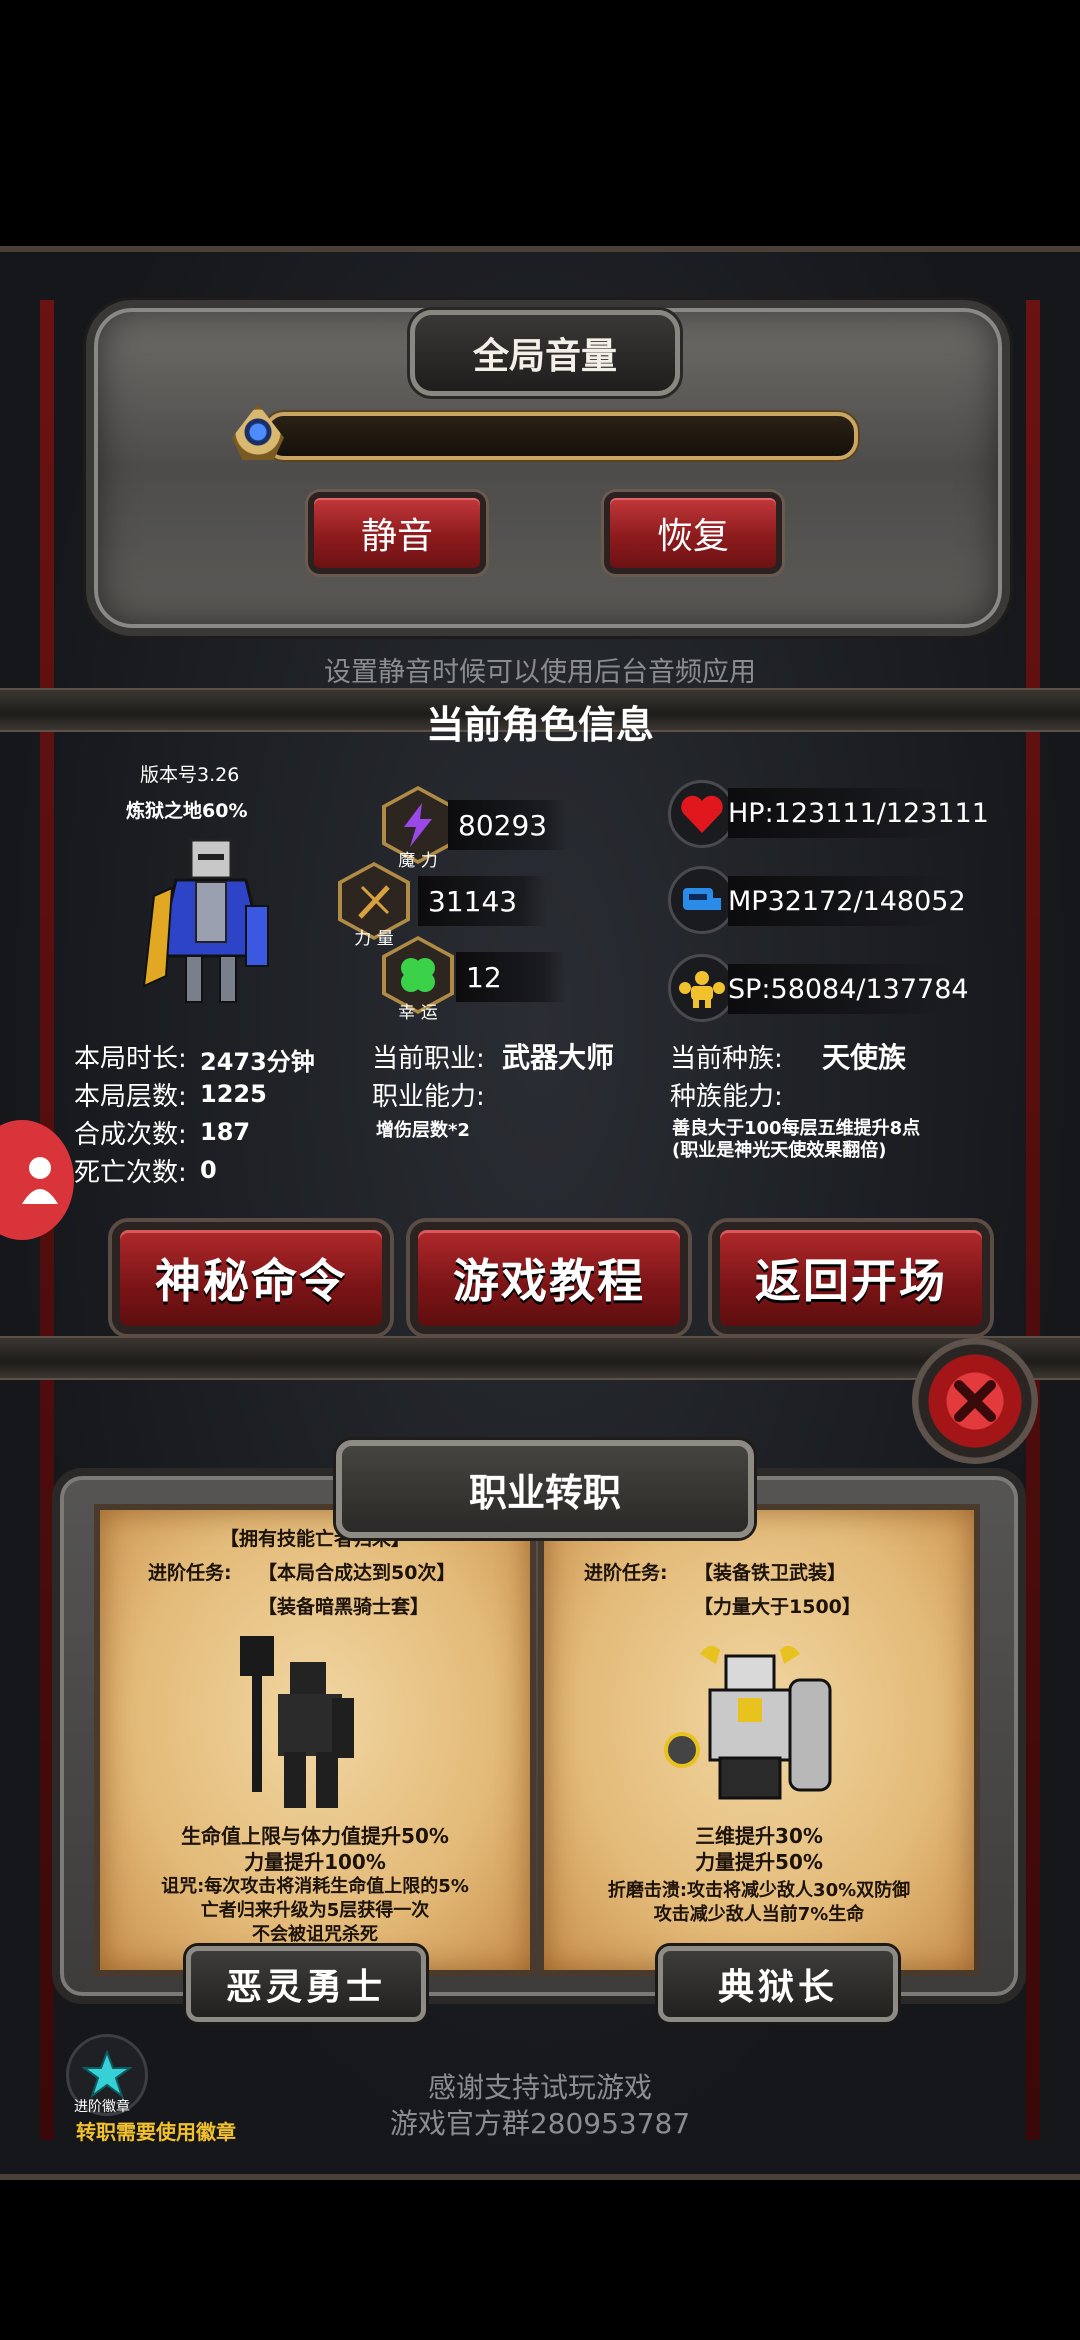 The height and width of the screenshot is (2340, 1080). Describe the element at coordinates (726, 1097) in the screenshot. I see `race-ability-label: 种族能力:` at that location.